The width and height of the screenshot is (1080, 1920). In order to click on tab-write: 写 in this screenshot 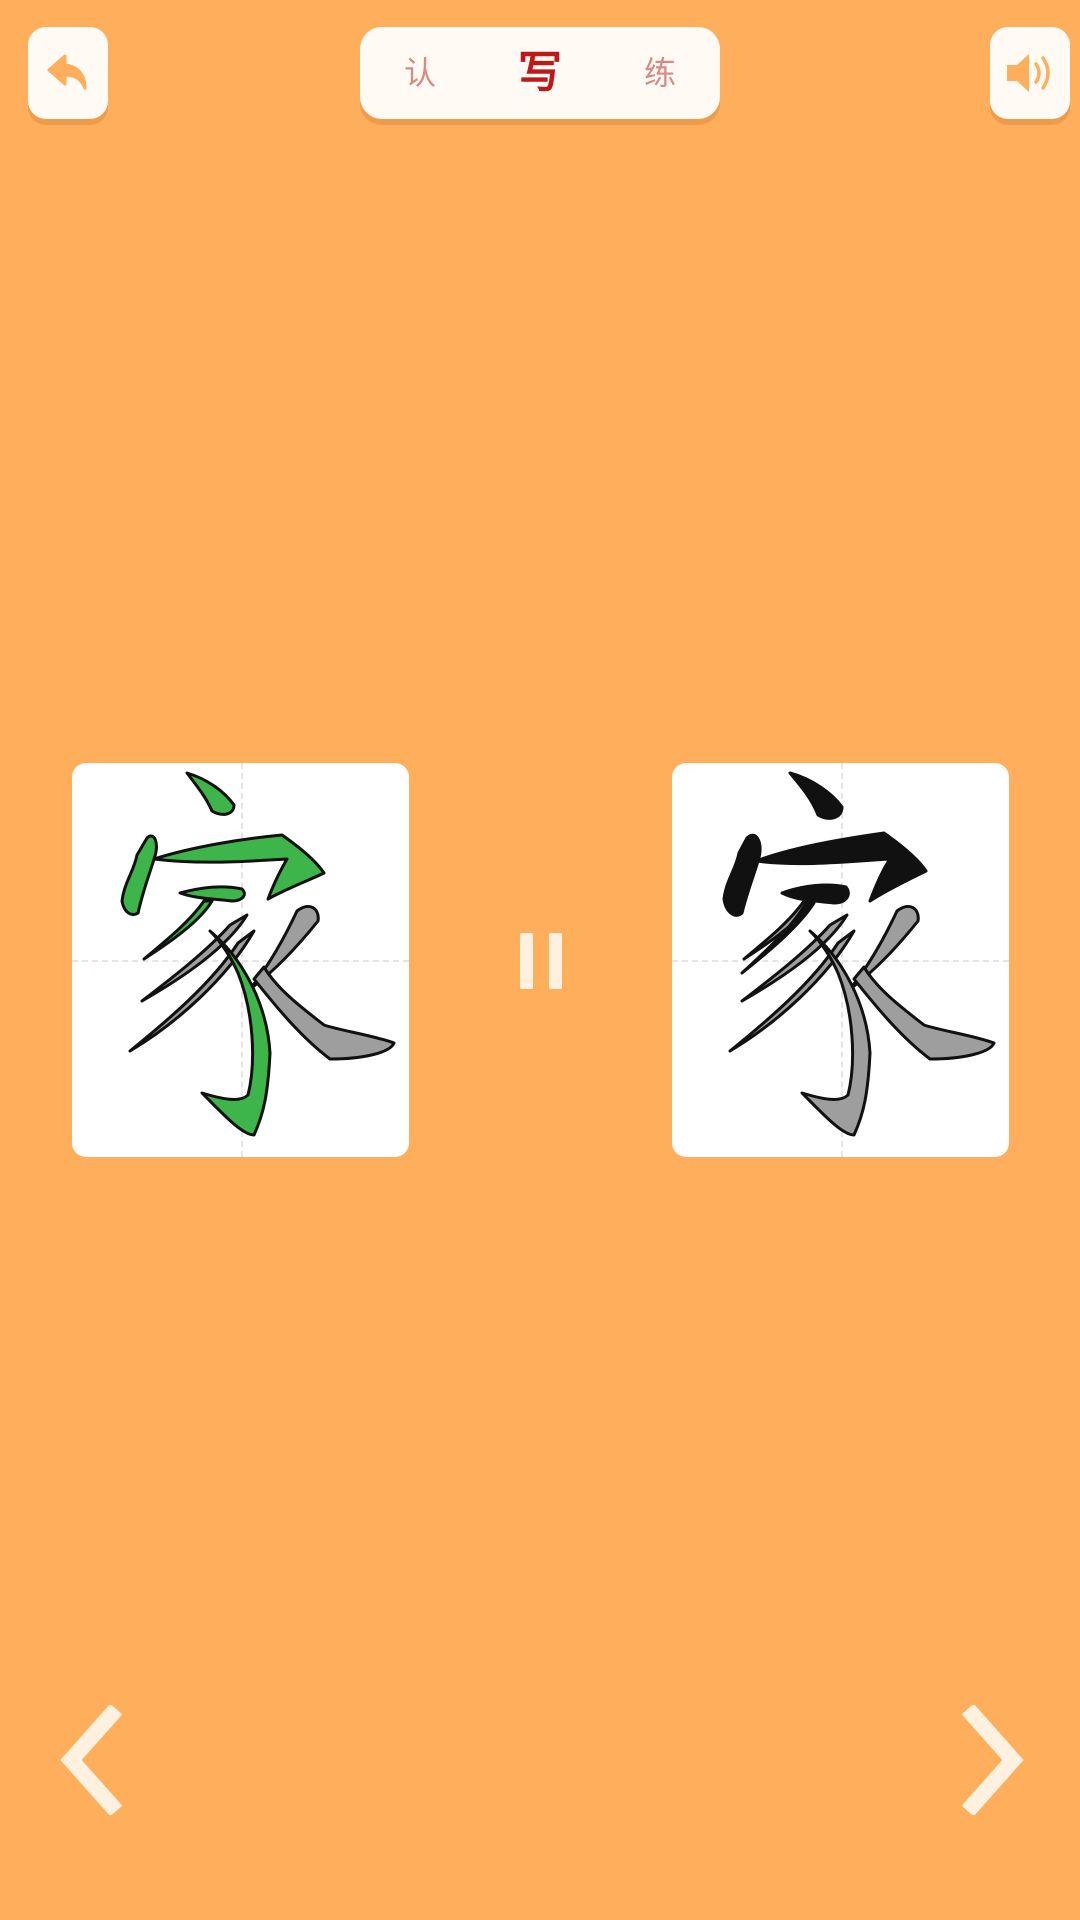, I will do `click(540, 73)`.